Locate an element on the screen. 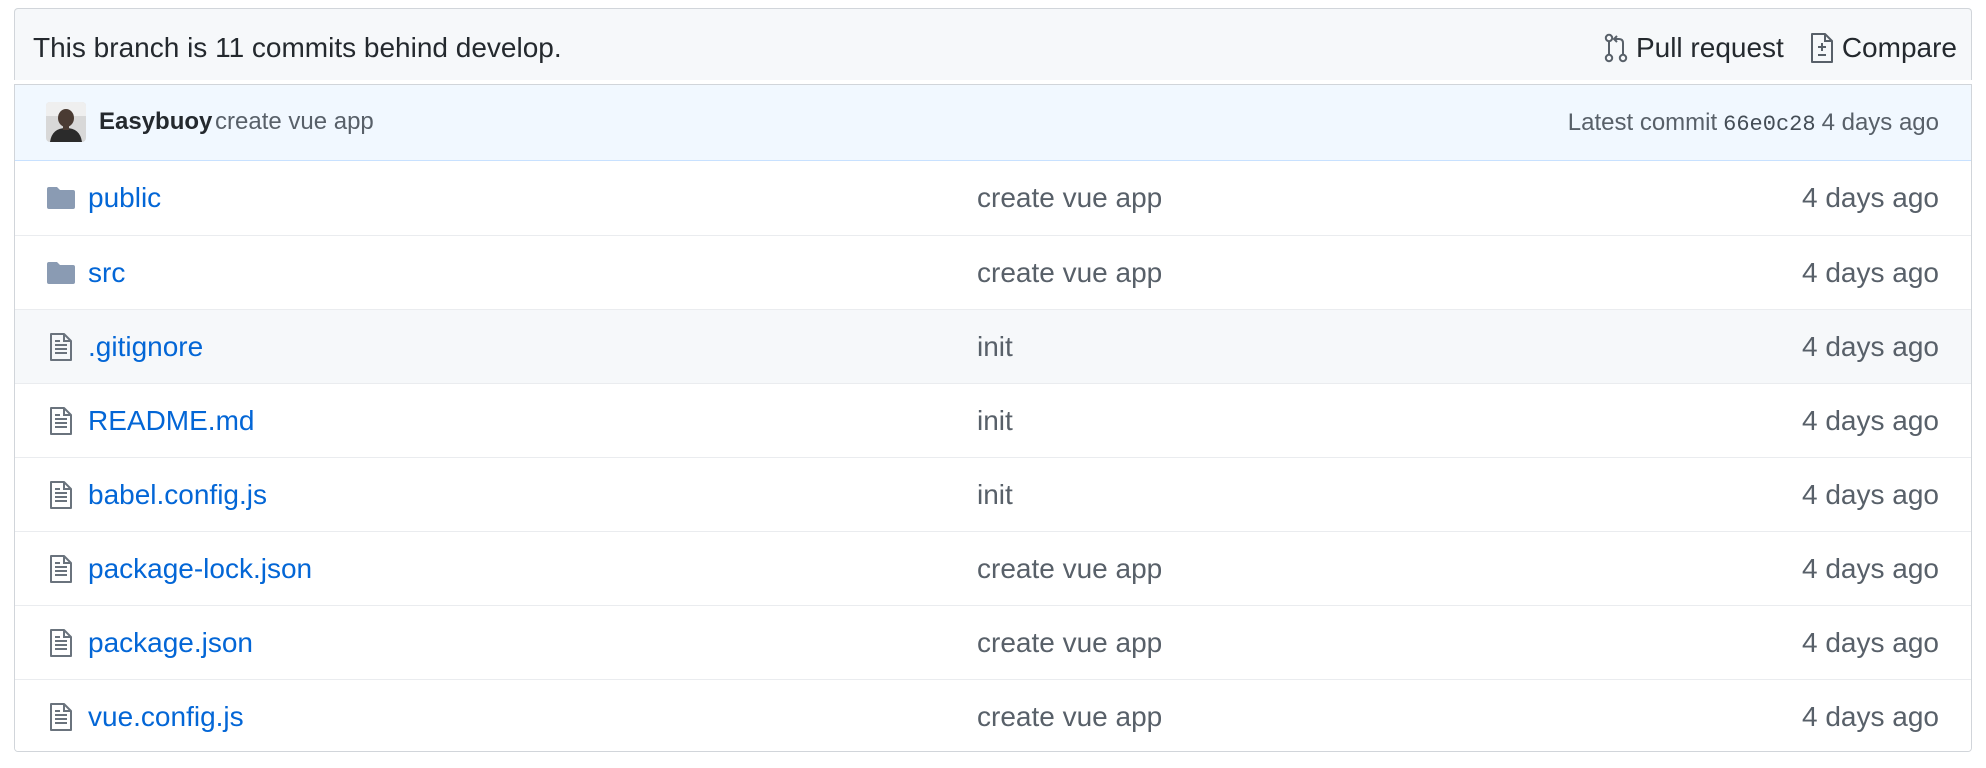 The width and height of the screenshot is (1986, 768). file-name-link: src is located at coordinates (106, 273).